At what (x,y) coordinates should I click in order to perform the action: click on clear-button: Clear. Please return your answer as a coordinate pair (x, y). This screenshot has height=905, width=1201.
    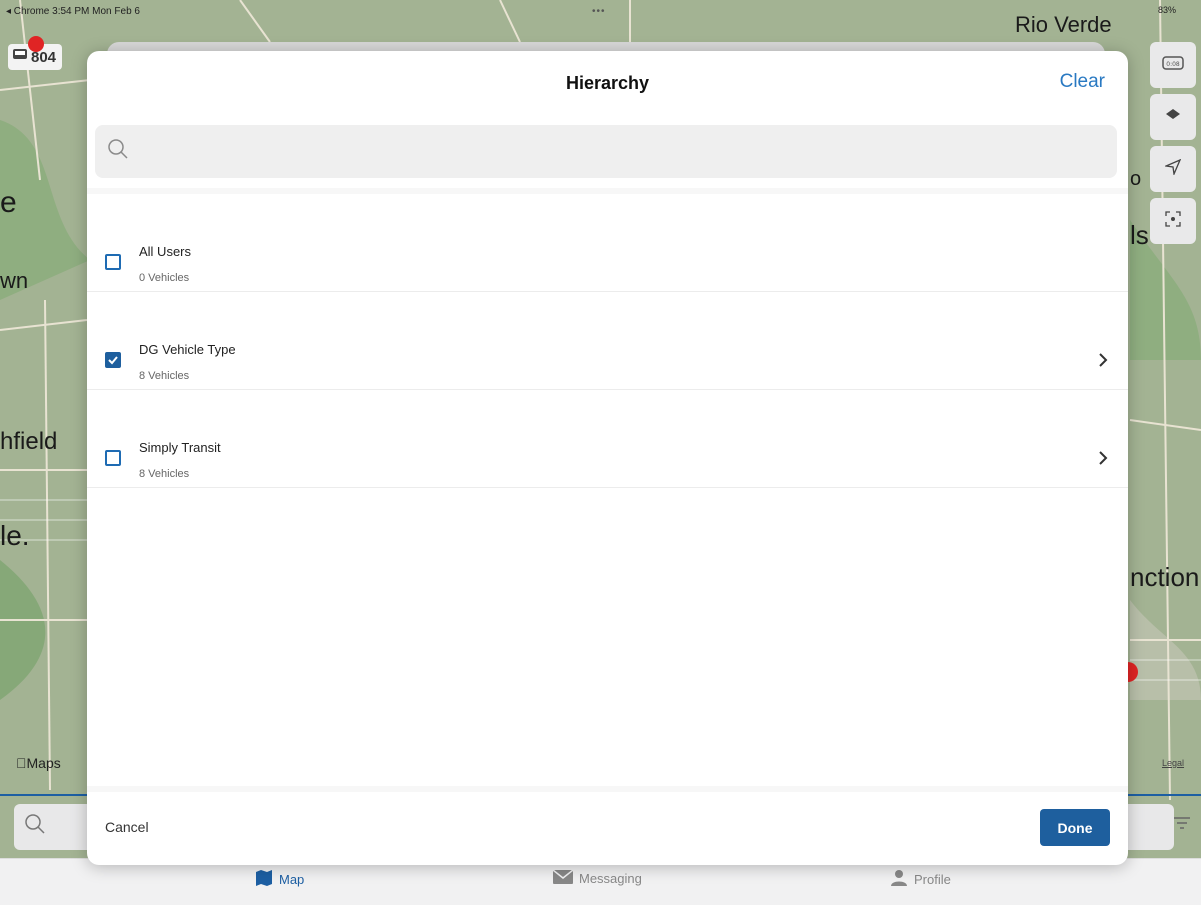
    Looking at the image, I should click on (1082, 82).